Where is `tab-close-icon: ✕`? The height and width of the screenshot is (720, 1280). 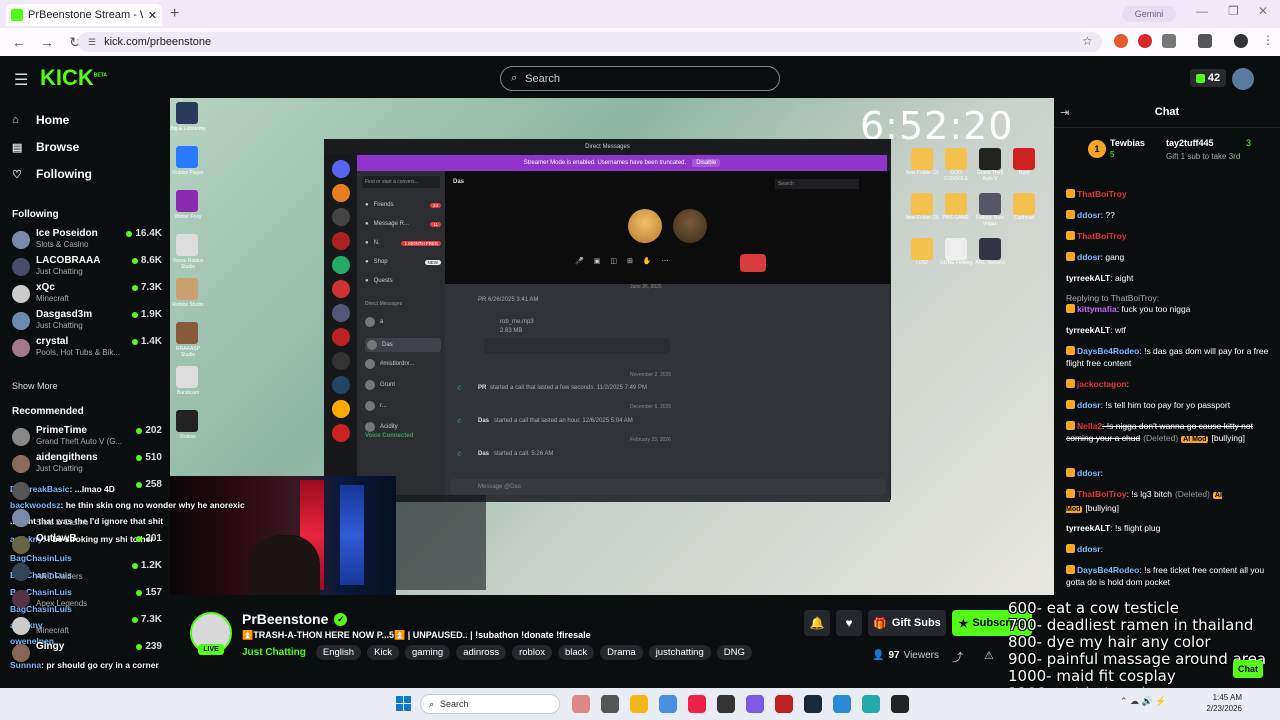
tab-close-icon: ✕ is located at coordinates (152, 15).